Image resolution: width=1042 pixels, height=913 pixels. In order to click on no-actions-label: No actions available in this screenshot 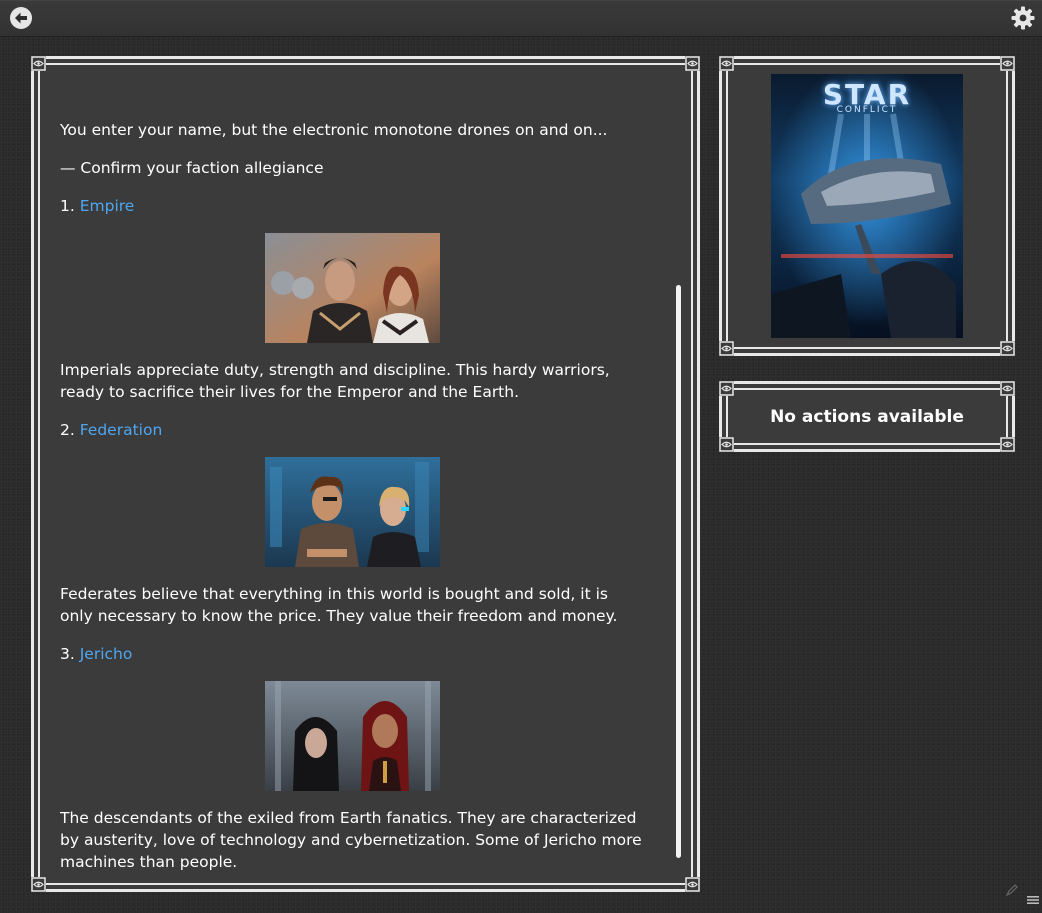, I will do `click(867, 416)`.